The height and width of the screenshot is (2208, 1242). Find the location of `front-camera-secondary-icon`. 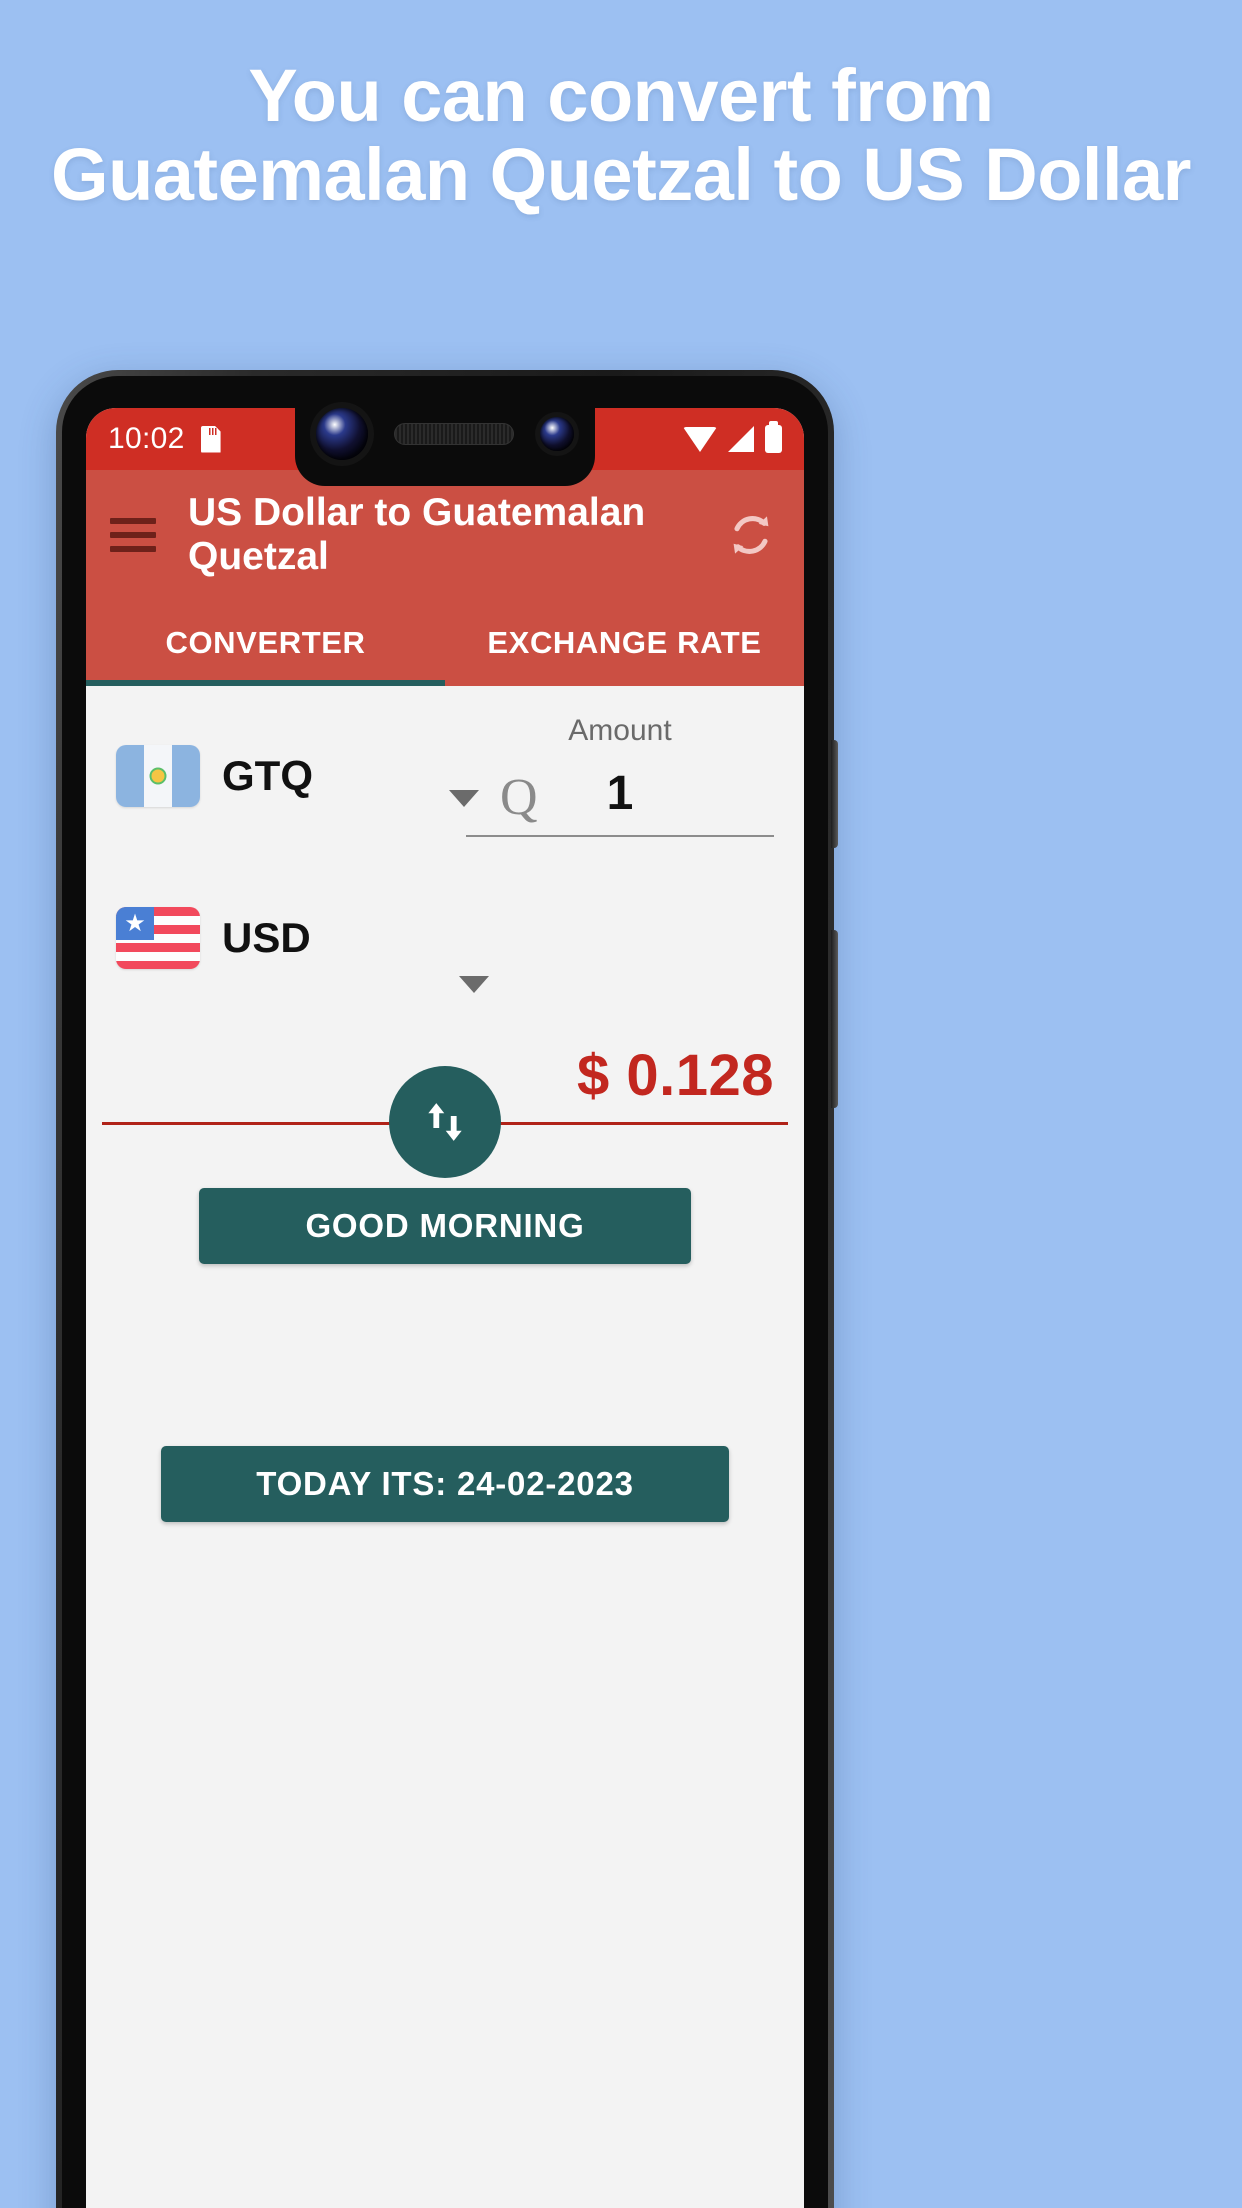

front-camera-secondary-icon is located at coordinates (557, 434).